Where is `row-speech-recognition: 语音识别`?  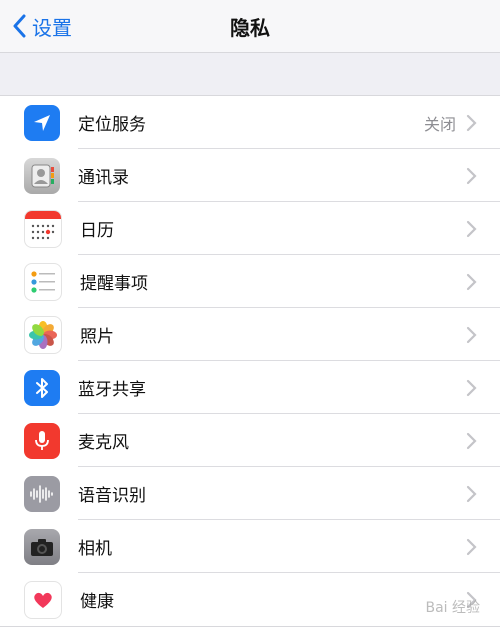
row-speech-recognition: 语音识别 is located at coordinates (250, 493).